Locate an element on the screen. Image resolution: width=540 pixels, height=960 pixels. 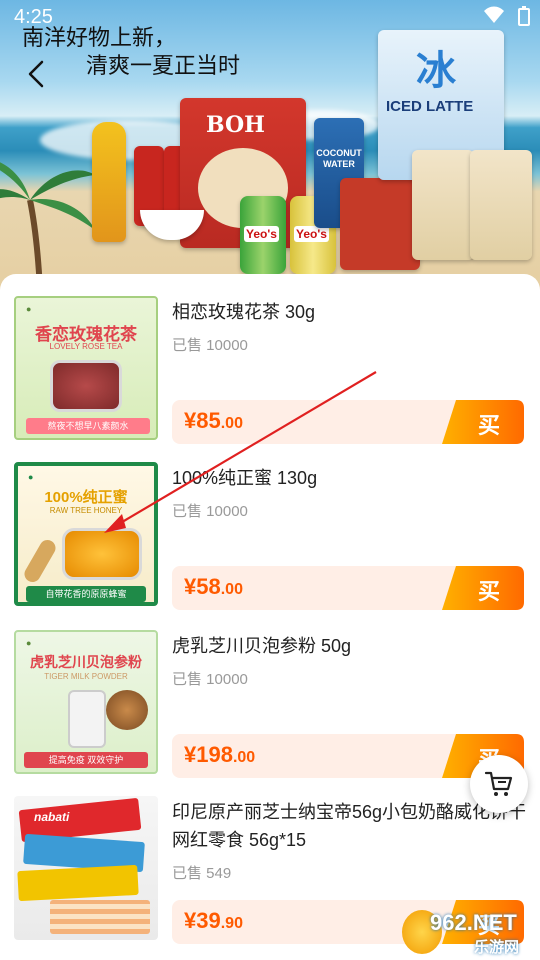
honey-jar-image is located at coordinates (102, 554).